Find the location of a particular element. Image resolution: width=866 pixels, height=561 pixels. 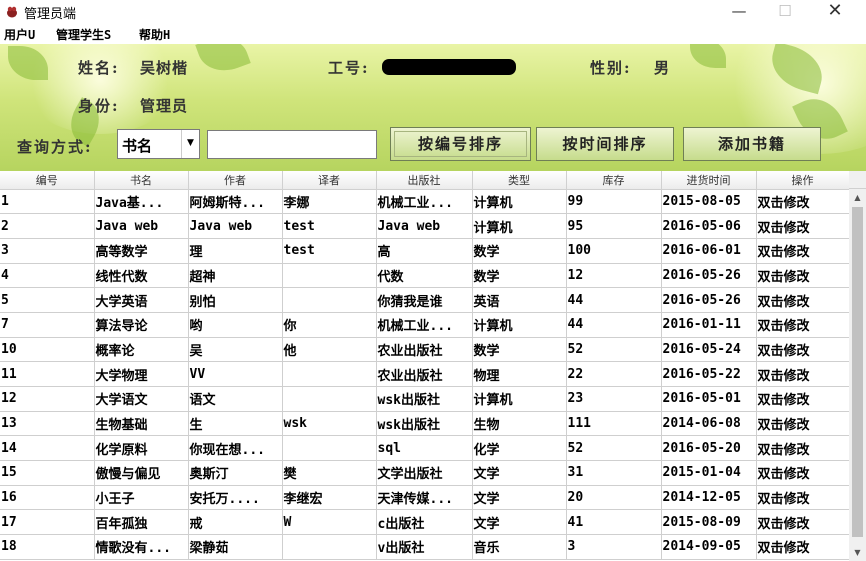

name-value: 吴树楷 is located at coordinates (164, 68).